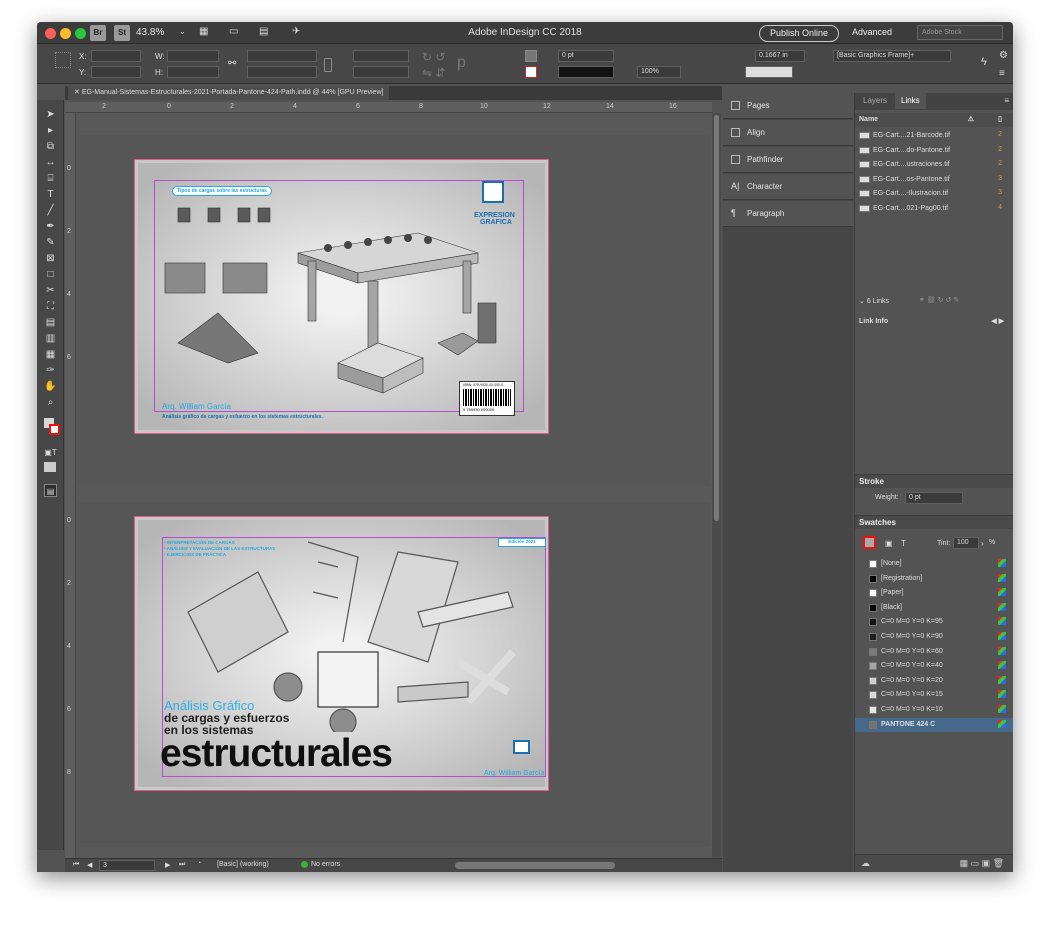 The height and width of the screenshot is (925, 1050). I want to click on note-tool-icon: ▦, so click(50, 354).